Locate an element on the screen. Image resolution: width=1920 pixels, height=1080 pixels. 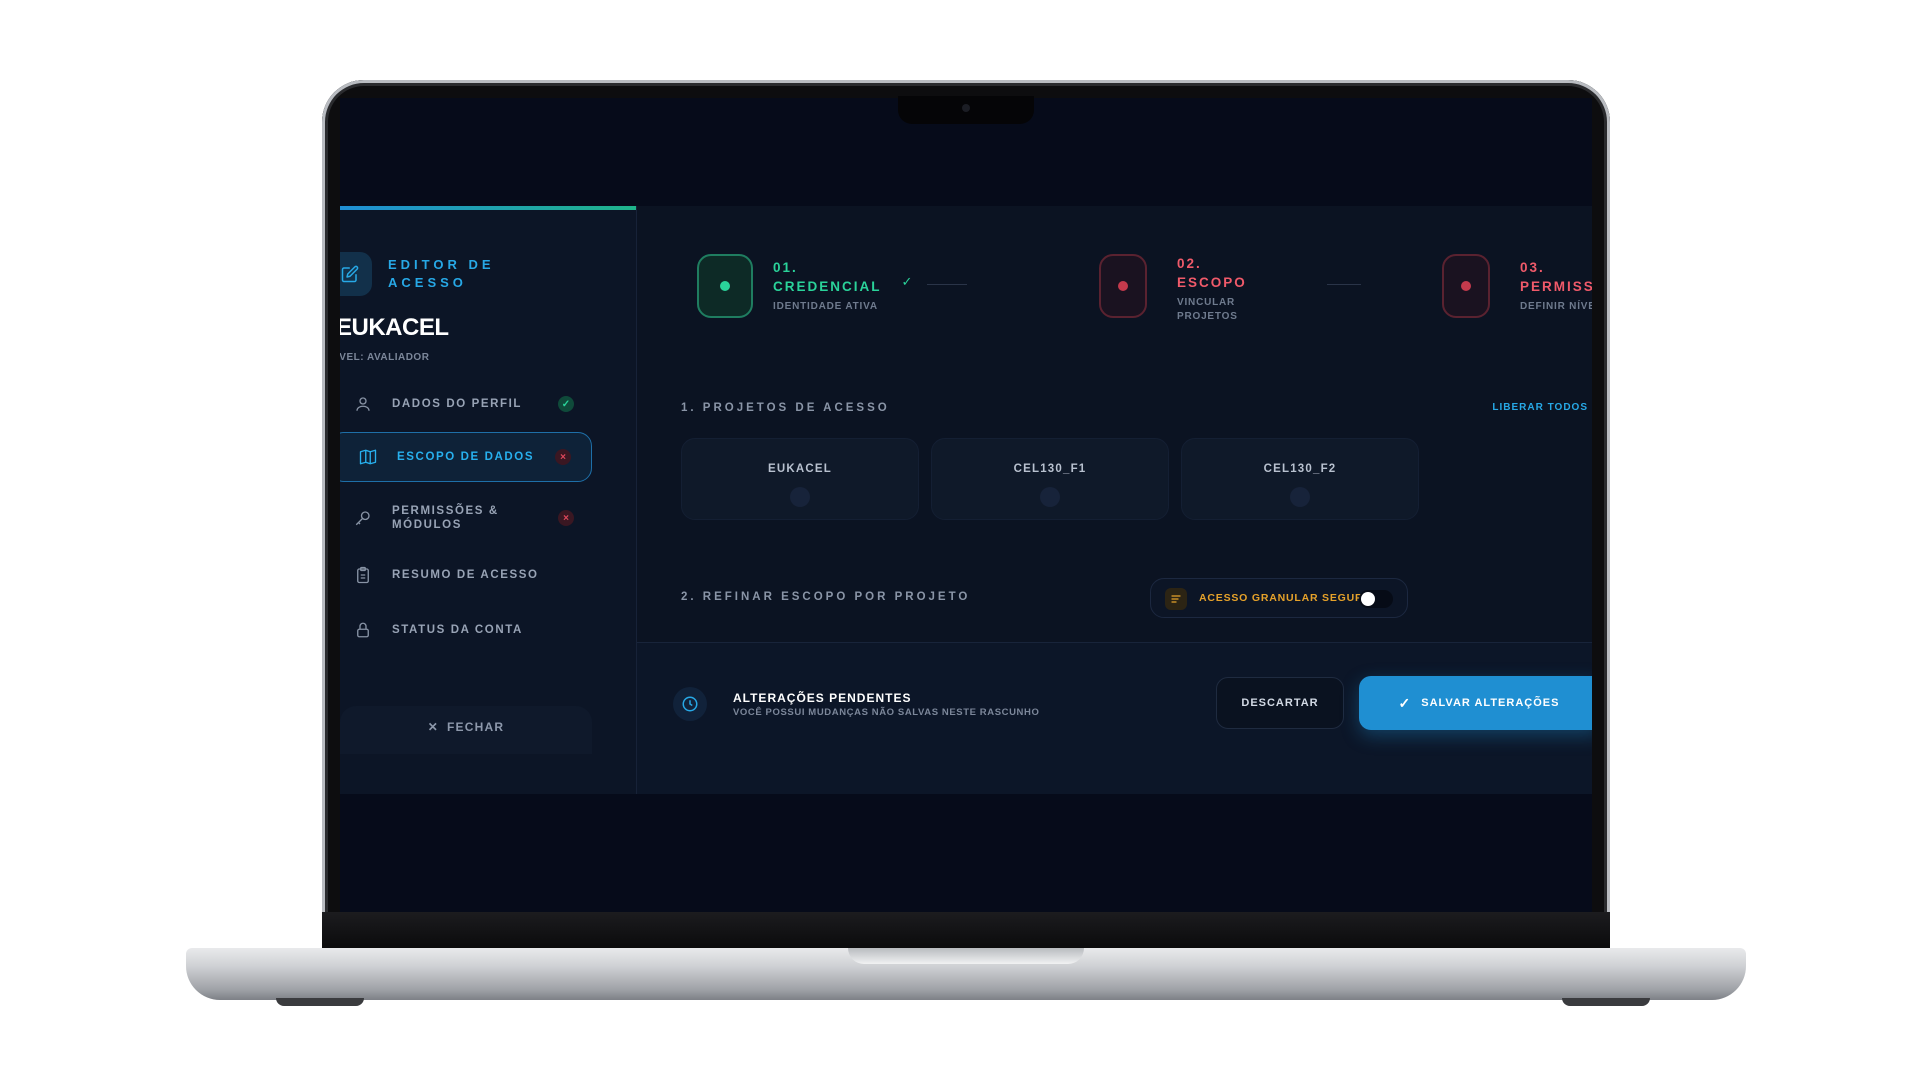
camera-notch is located at coordinates (966, 110).